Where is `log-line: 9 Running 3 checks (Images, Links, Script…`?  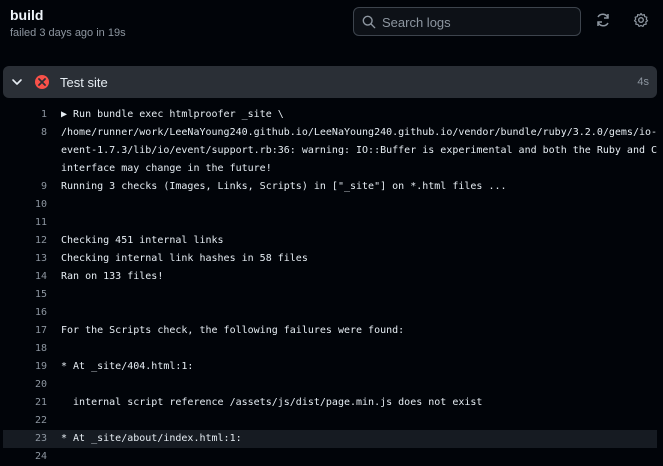 log-line: 9 Running 3 checks (Images, Links, Script… is located at coordinates (330, 187).